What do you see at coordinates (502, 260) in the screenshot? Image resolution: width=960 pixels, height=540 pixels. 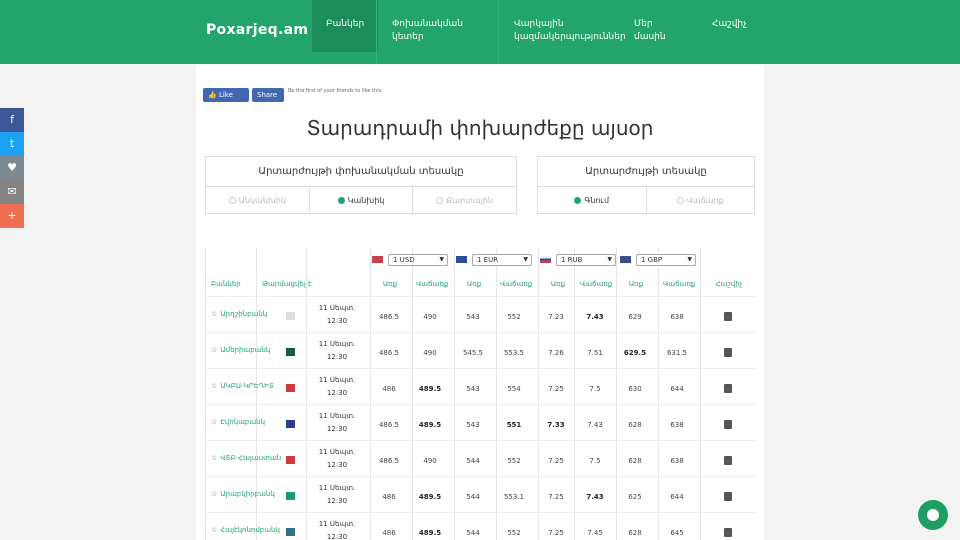 I see `currency-dropdown-eur: 1 EUR ▼` at bounding box center [502, 260].